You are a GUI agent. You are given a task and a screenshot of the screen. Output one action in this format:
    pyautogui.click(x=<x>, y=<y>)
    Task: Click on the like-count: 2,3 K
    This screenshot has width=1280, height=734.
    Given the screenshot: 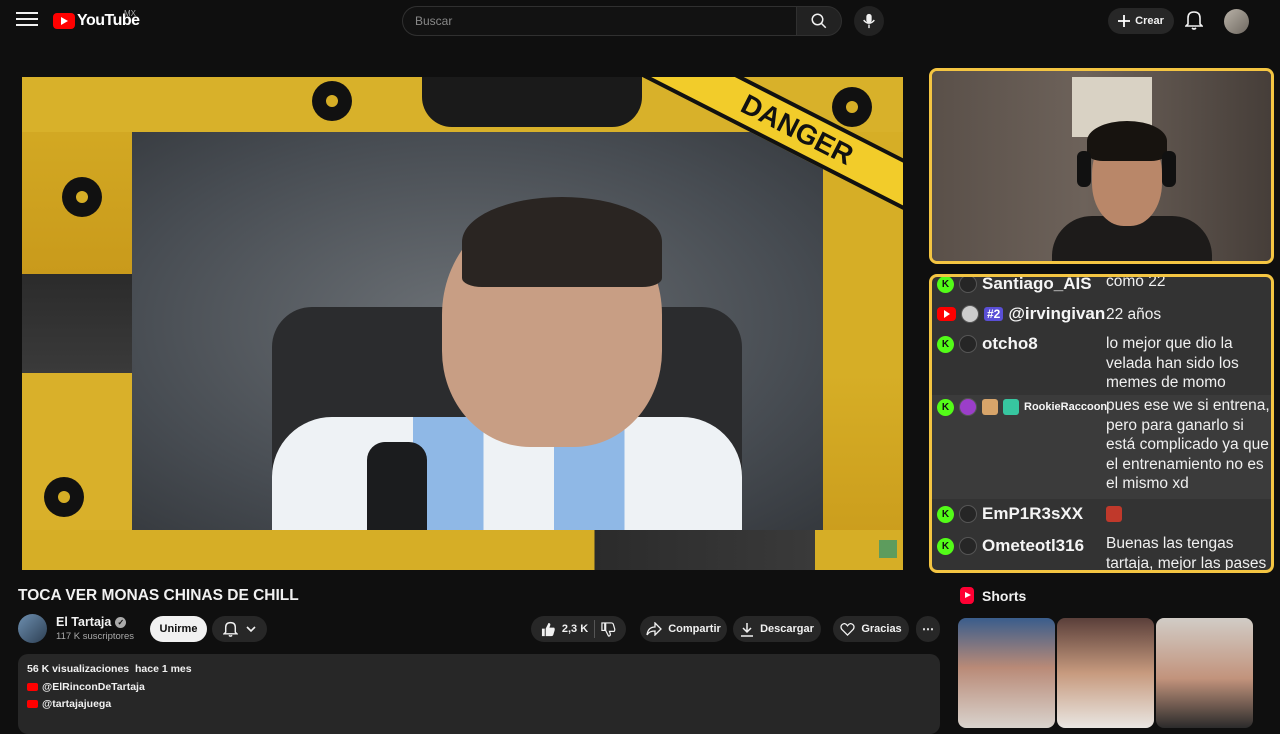 What is the action you would take?
    pyautogui.click(x=575, y=629)
    